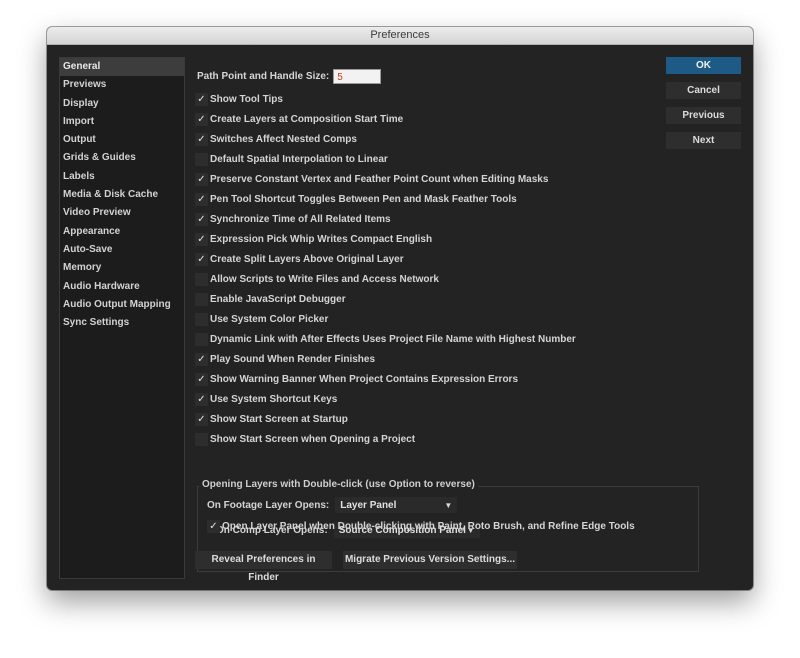 This screenshot has height=658, width=800. I want to click on path-point-size-input: 5, so click(357, 76).